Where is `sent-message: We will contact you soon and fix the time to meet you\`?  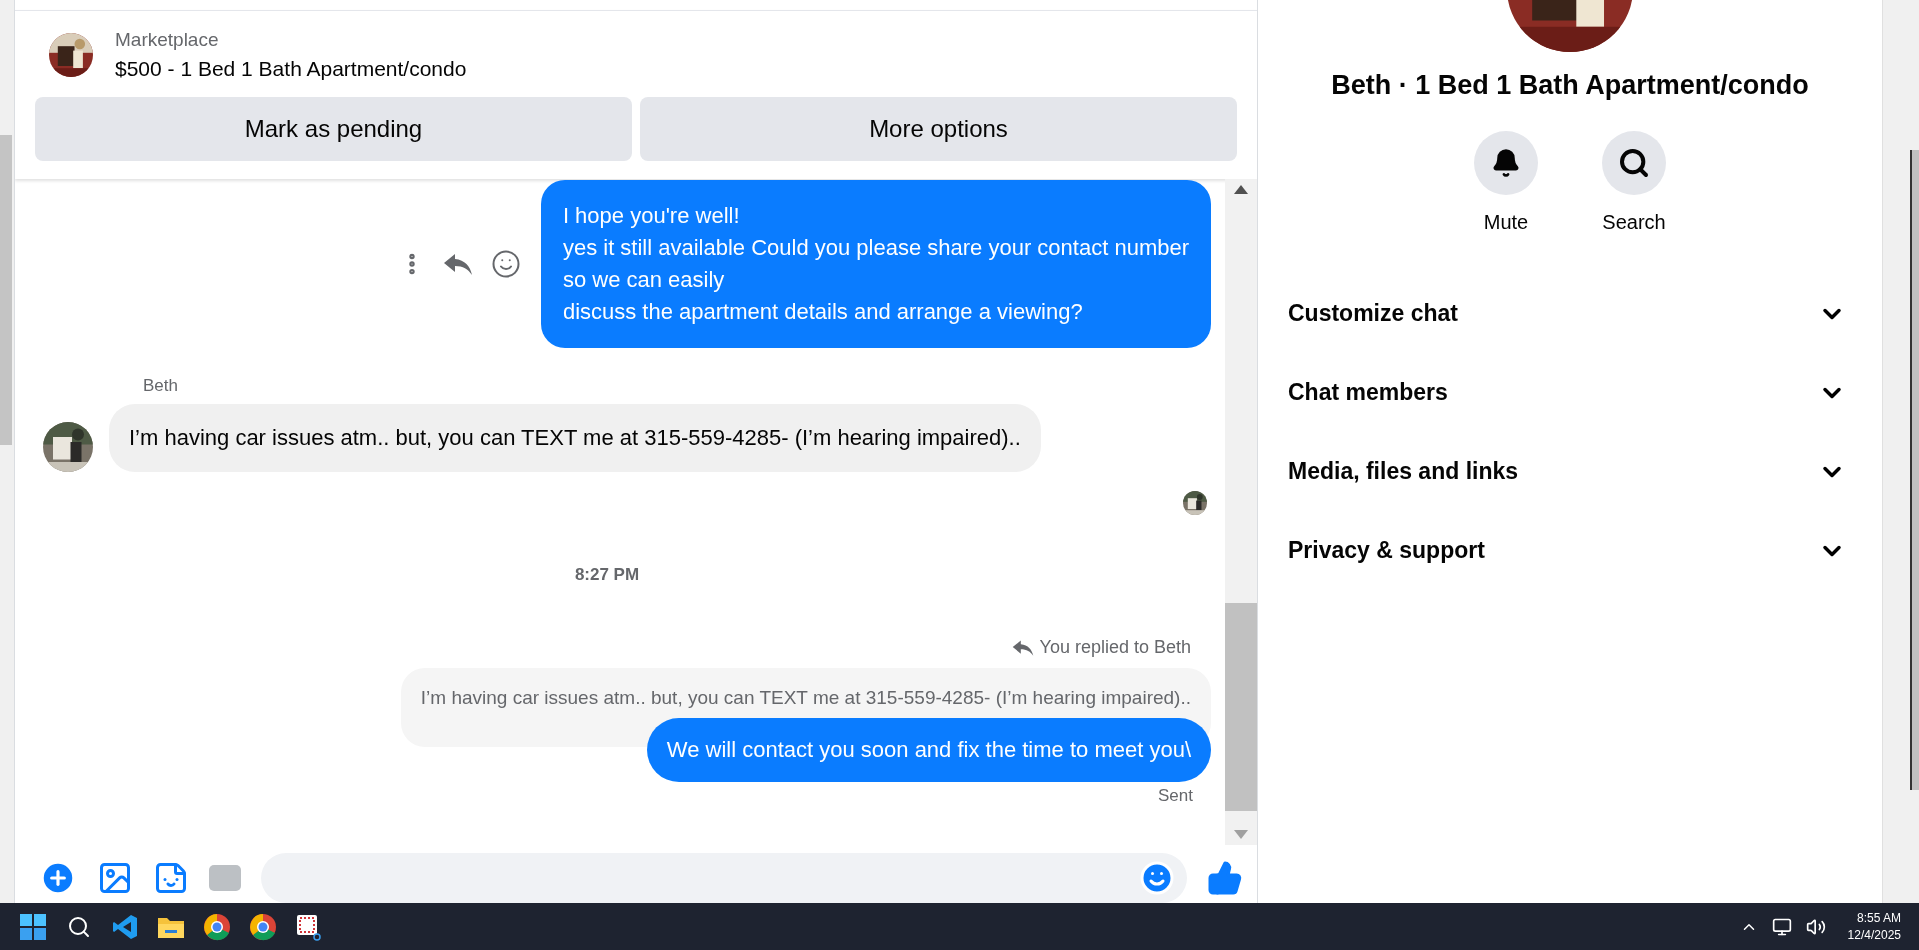 sent-message: We will contact you soon and fix the time to meet you\ is located at coordinates (928, 750).